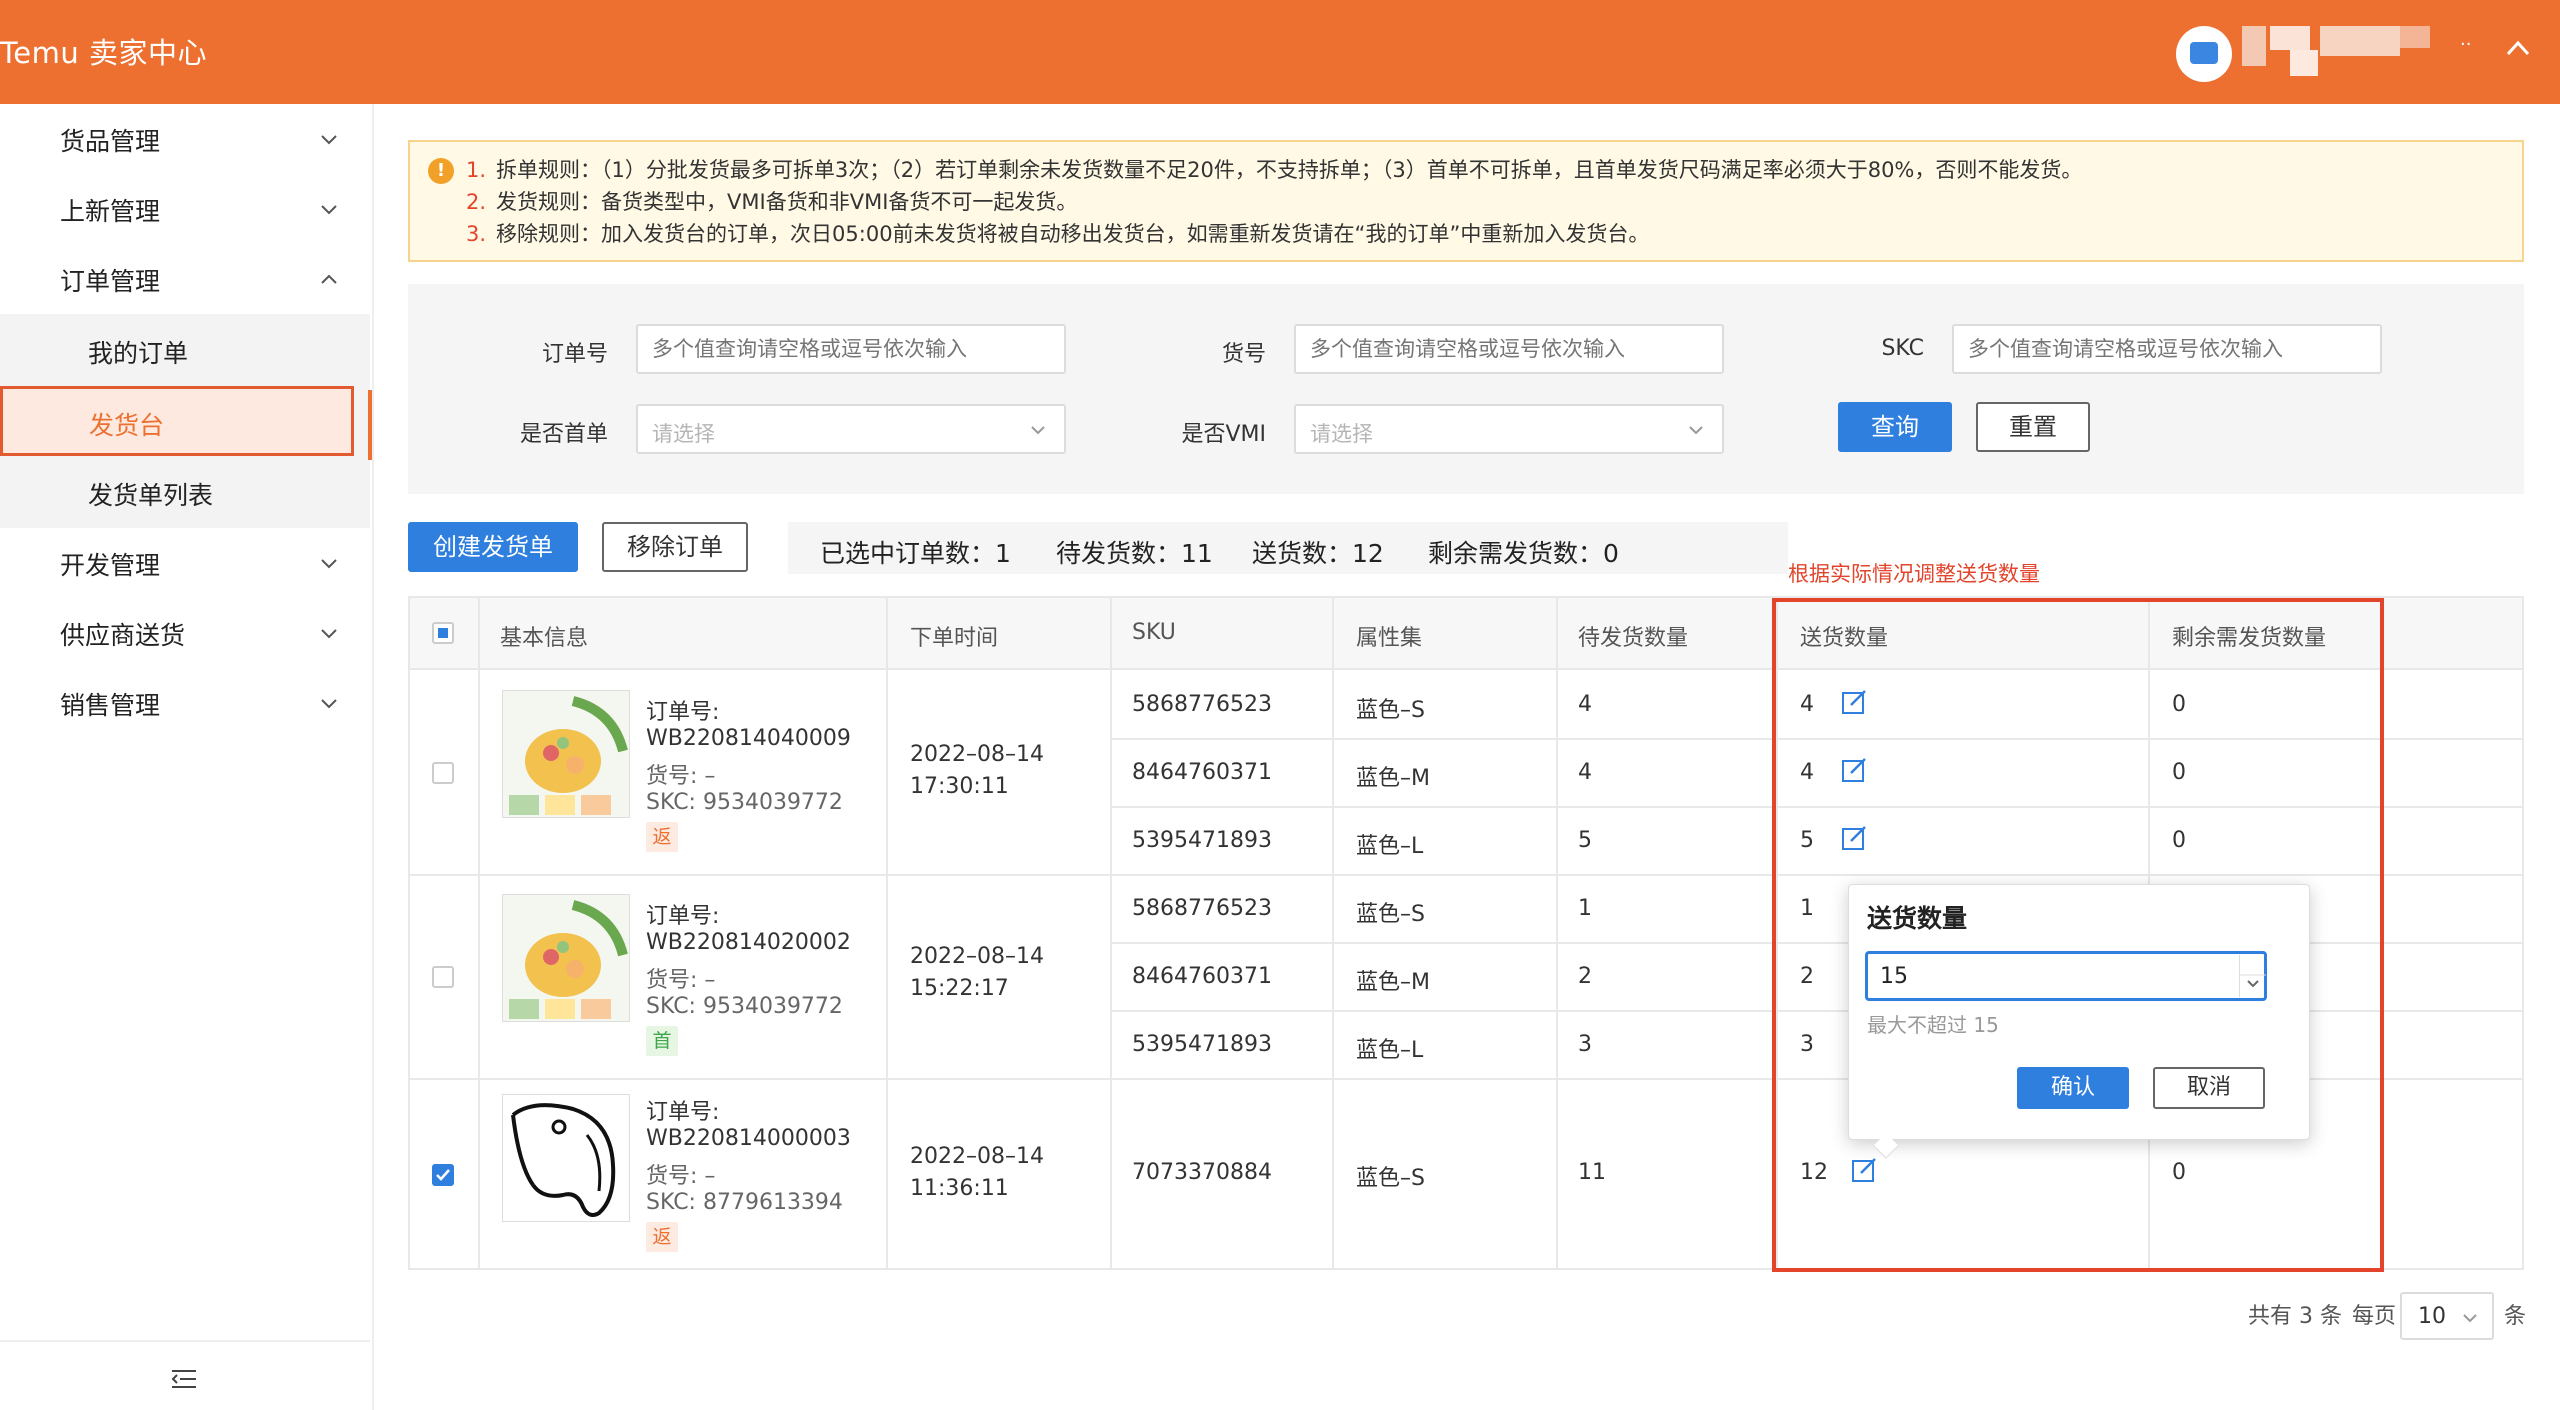 The width and height of the screenshot is (2560, 1410). What do you see at coordinates (443, 633) in the screenshot?
I see `select-all-checkbox` at bounding box center [443, 633].